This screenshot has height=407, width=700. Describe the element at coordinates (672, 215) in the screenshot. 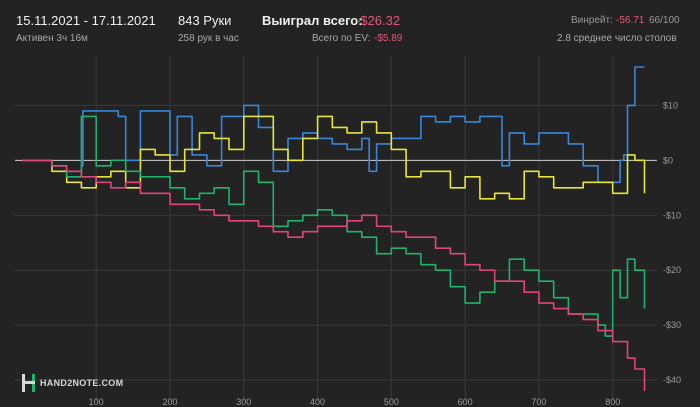

I see `y-tick-label: -$10` at that location.